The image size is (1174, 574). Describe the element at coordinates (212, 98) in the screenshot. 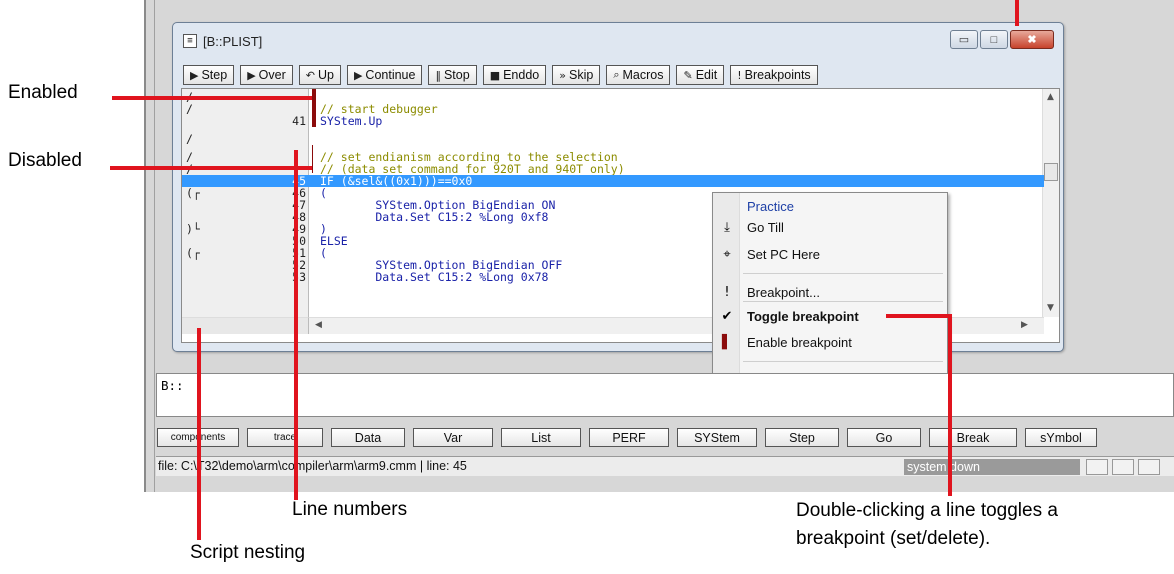

I see `callout-line-enabled` at that location.